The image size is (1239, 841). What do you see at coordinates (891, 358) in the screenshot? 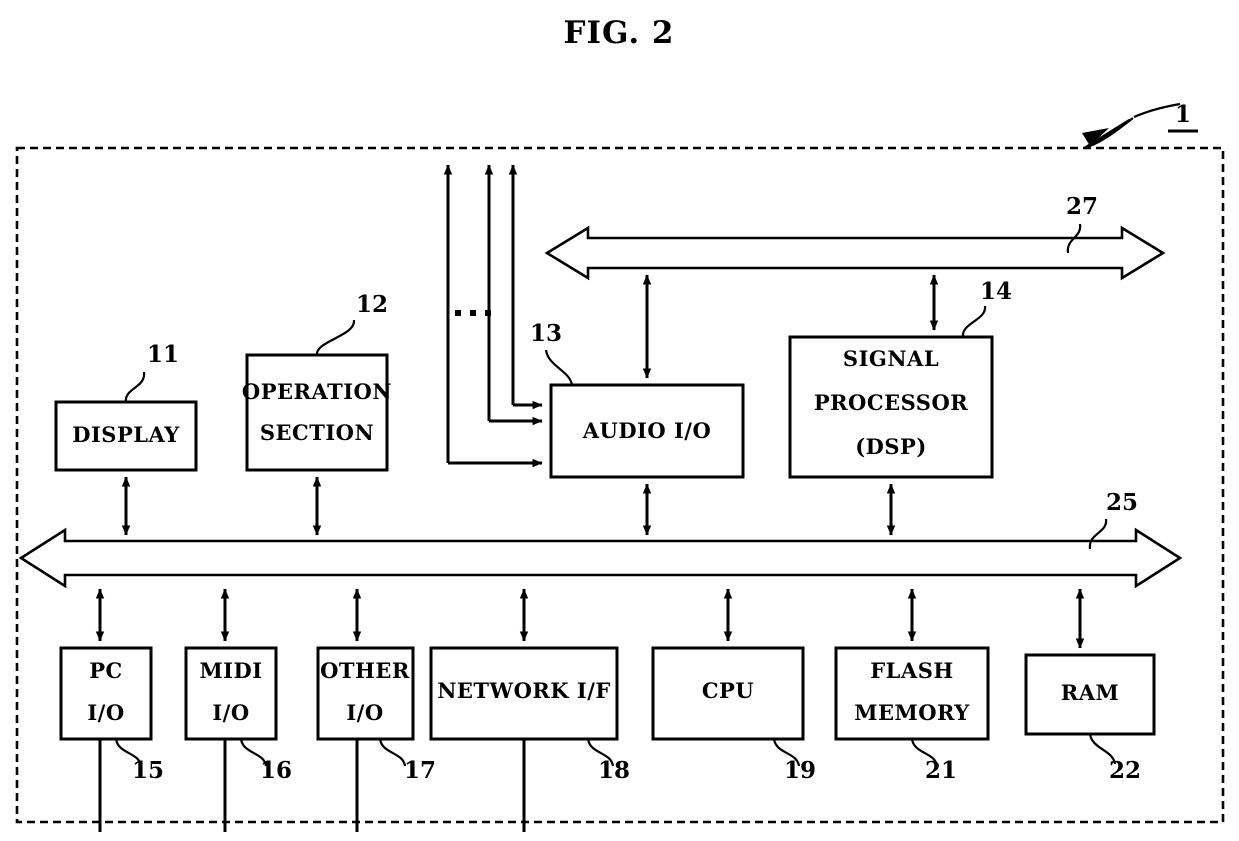
I see `block-dsp-label-line1: SIGNAL` at bounding box center [891, 358].